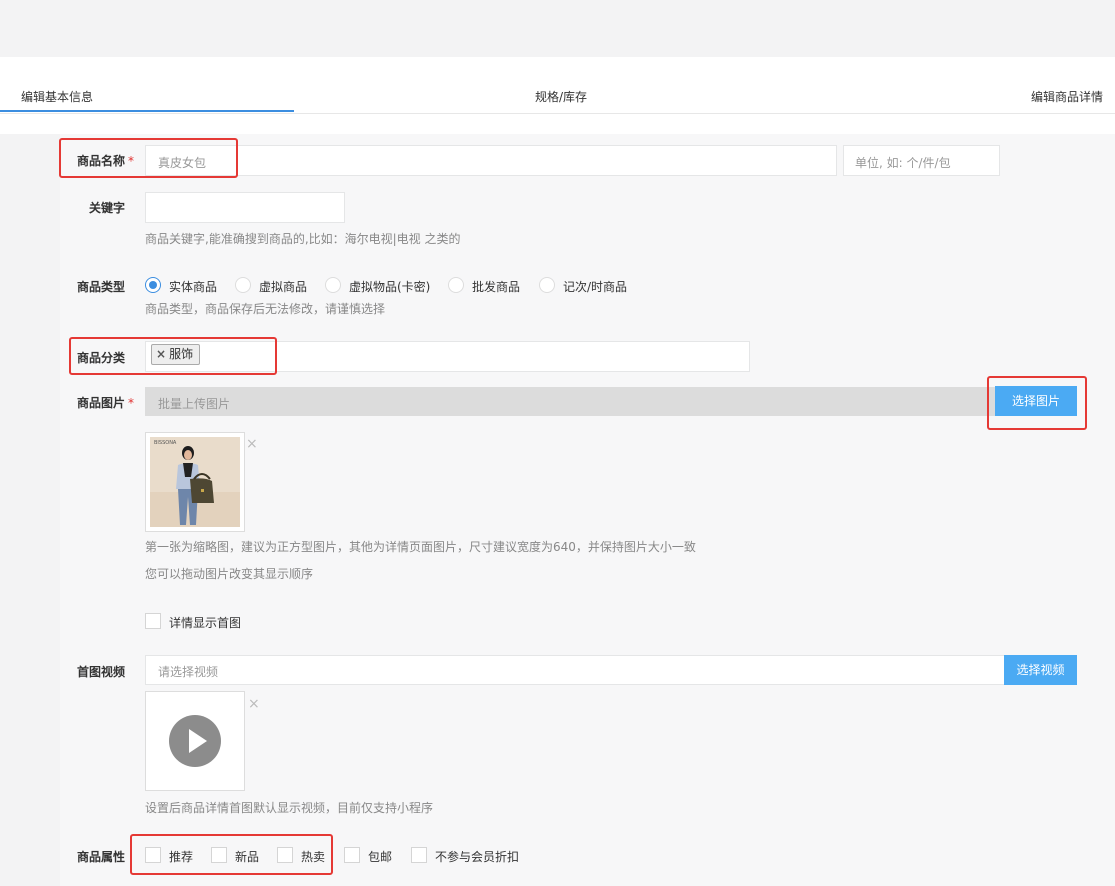  What do you see at coordinates (557, 28) in the screenshot?
I see `top-bar` at bounding box center [557, 28].